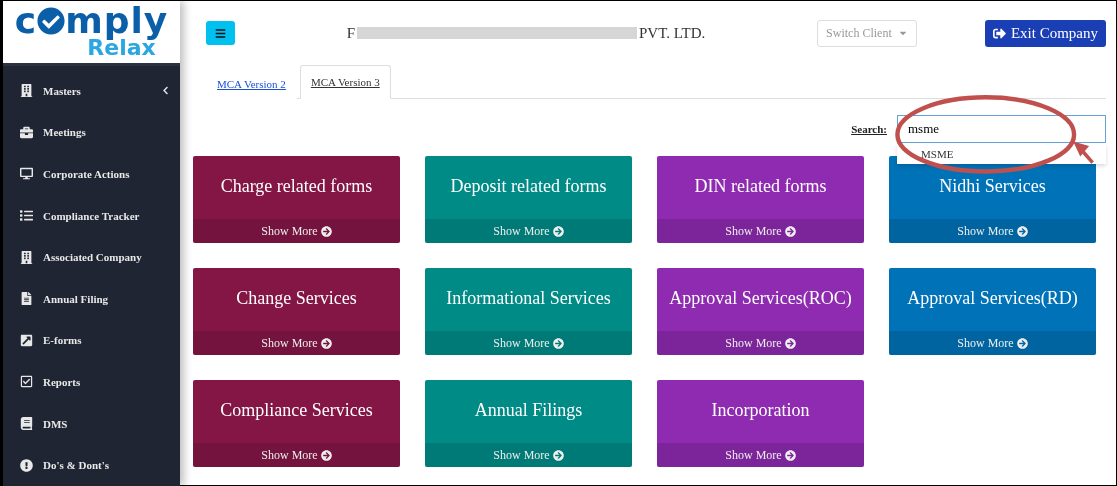  I want to click on menu-button, so click(220, 33).